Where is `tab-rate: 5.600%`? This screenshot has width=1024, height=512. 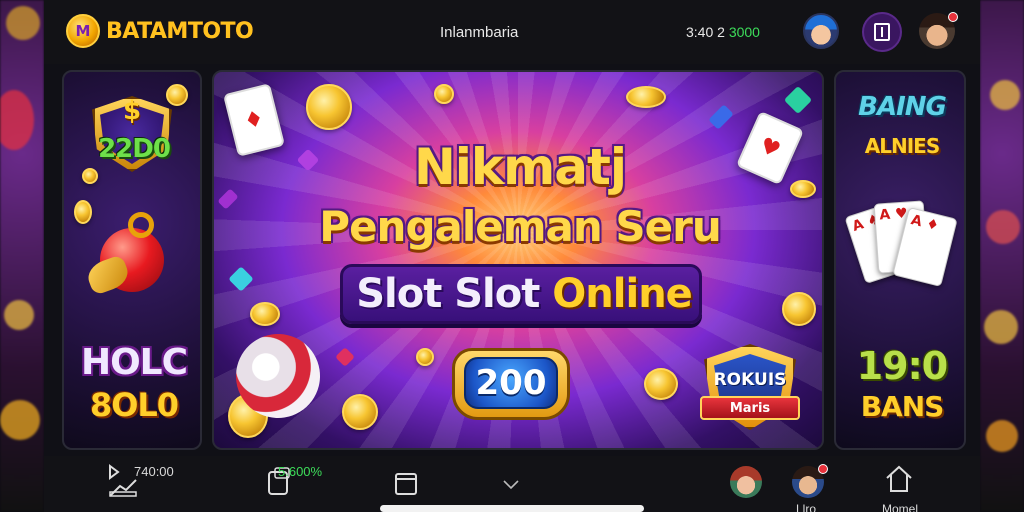 tab-rate: 5.600% is located at coordinates (294, 481).